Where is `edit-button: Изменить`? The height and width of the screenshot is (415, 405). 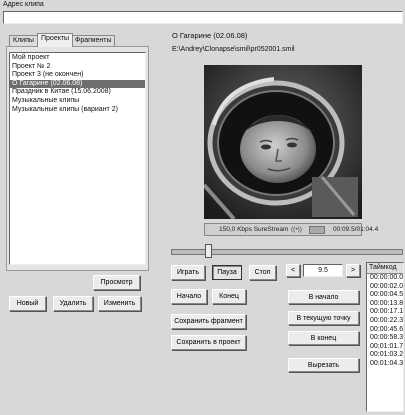
edit-button: Изменить is located at coordinates (119, 303).